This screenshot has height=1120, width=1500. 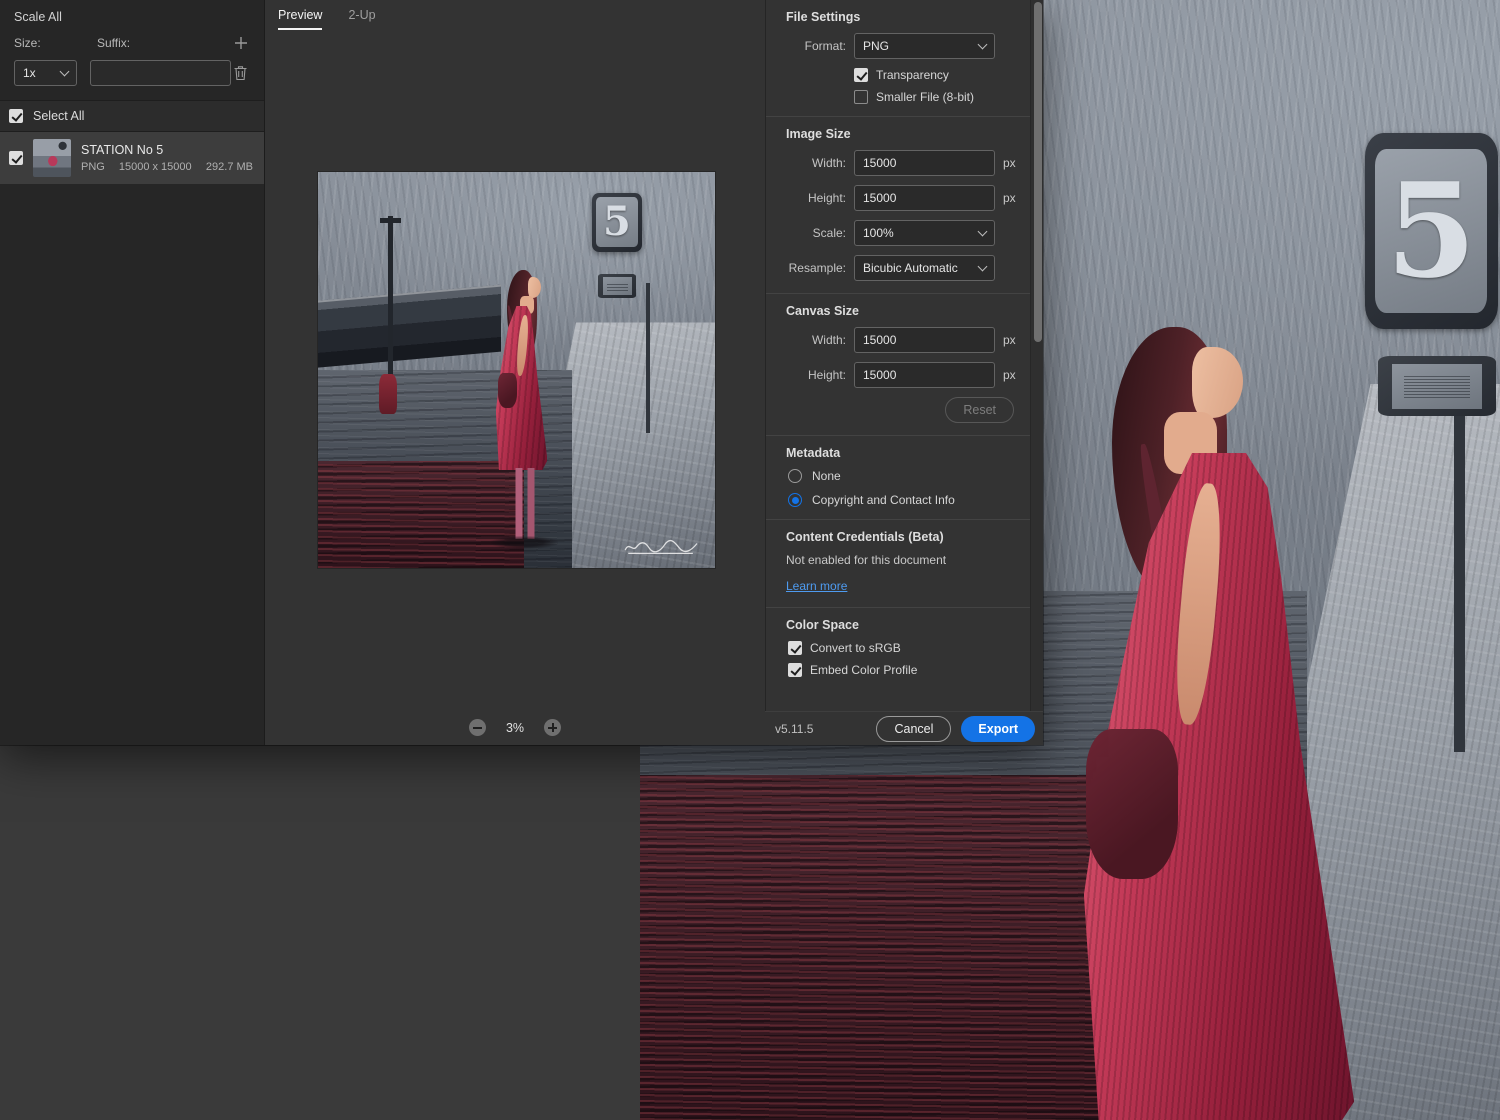 I want to click on settings-scrollbar, so click(x=1036, y=355).